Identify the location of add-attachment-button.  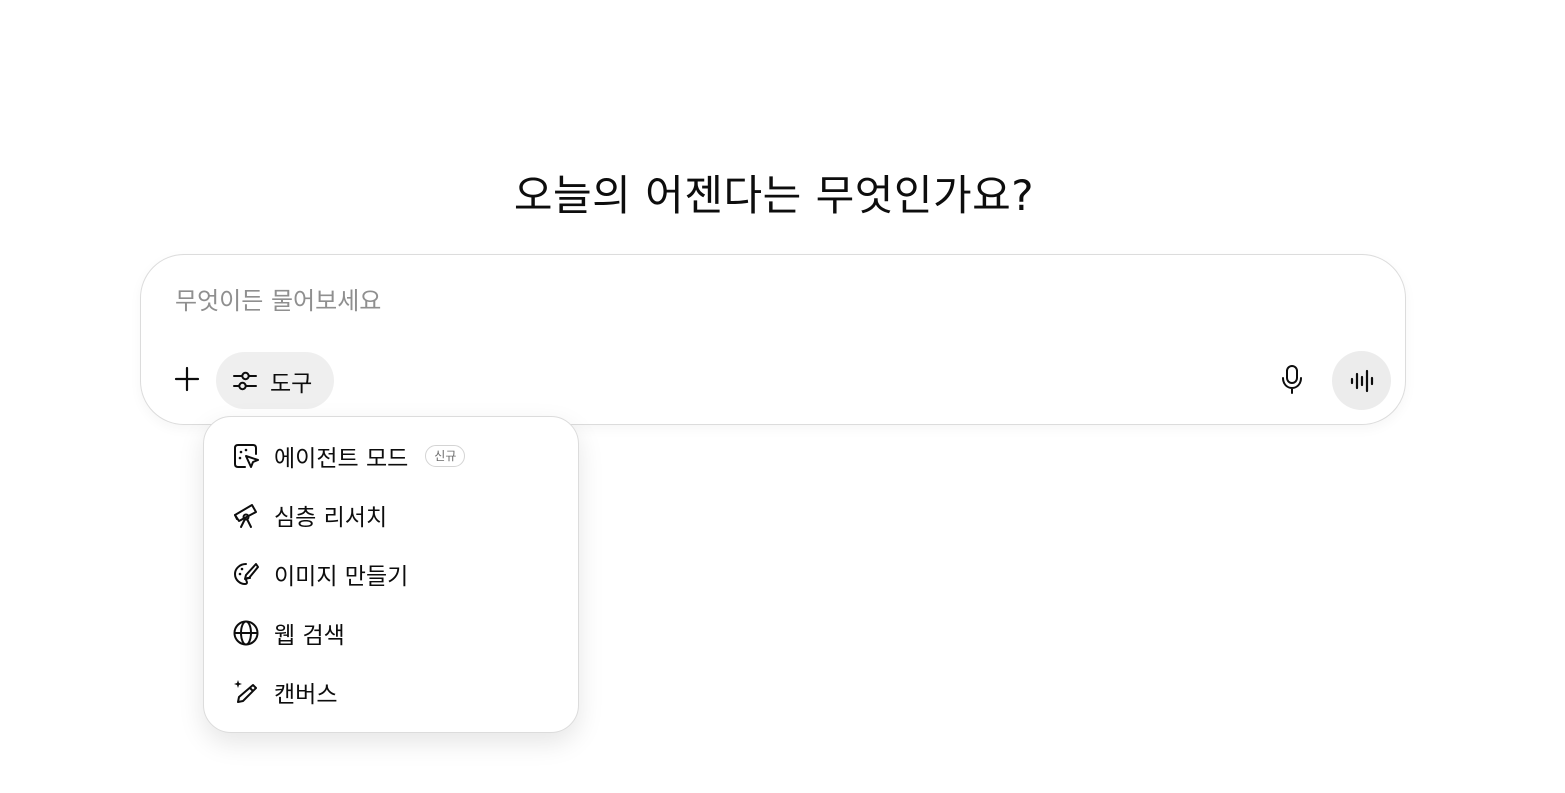
(187, 379).